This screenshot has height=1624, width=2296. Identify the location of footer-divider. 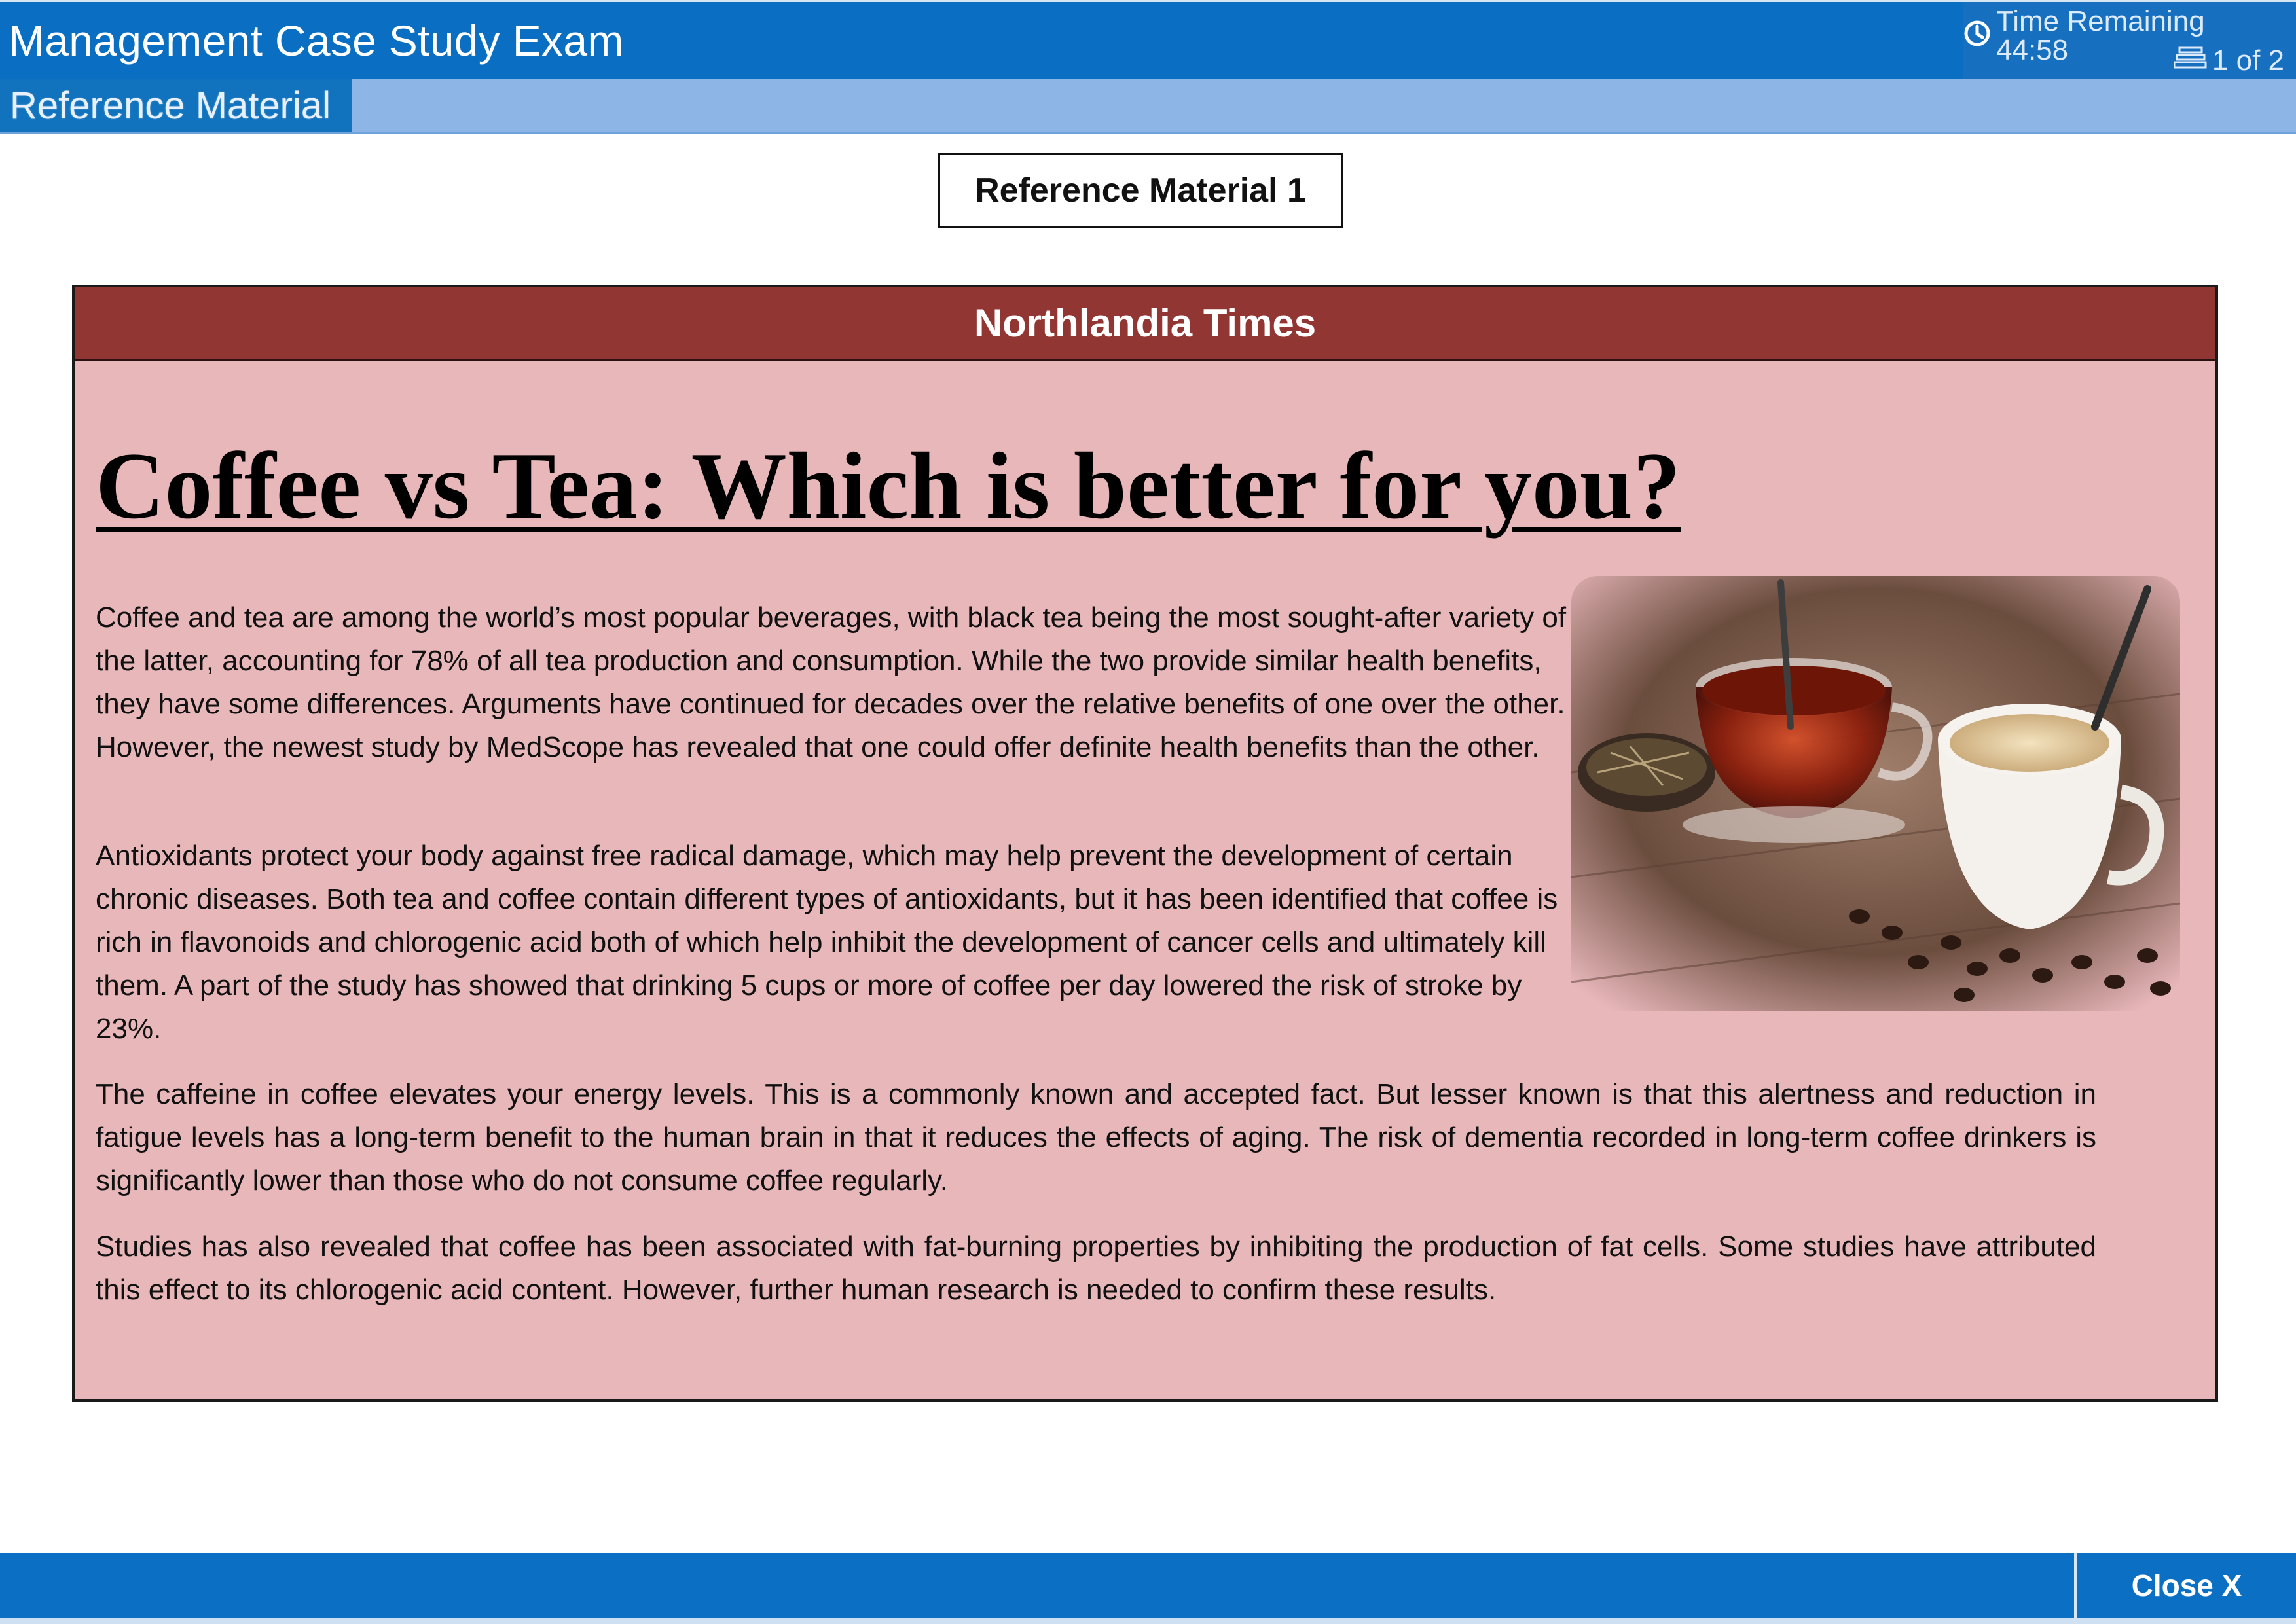
(1148, 1621).